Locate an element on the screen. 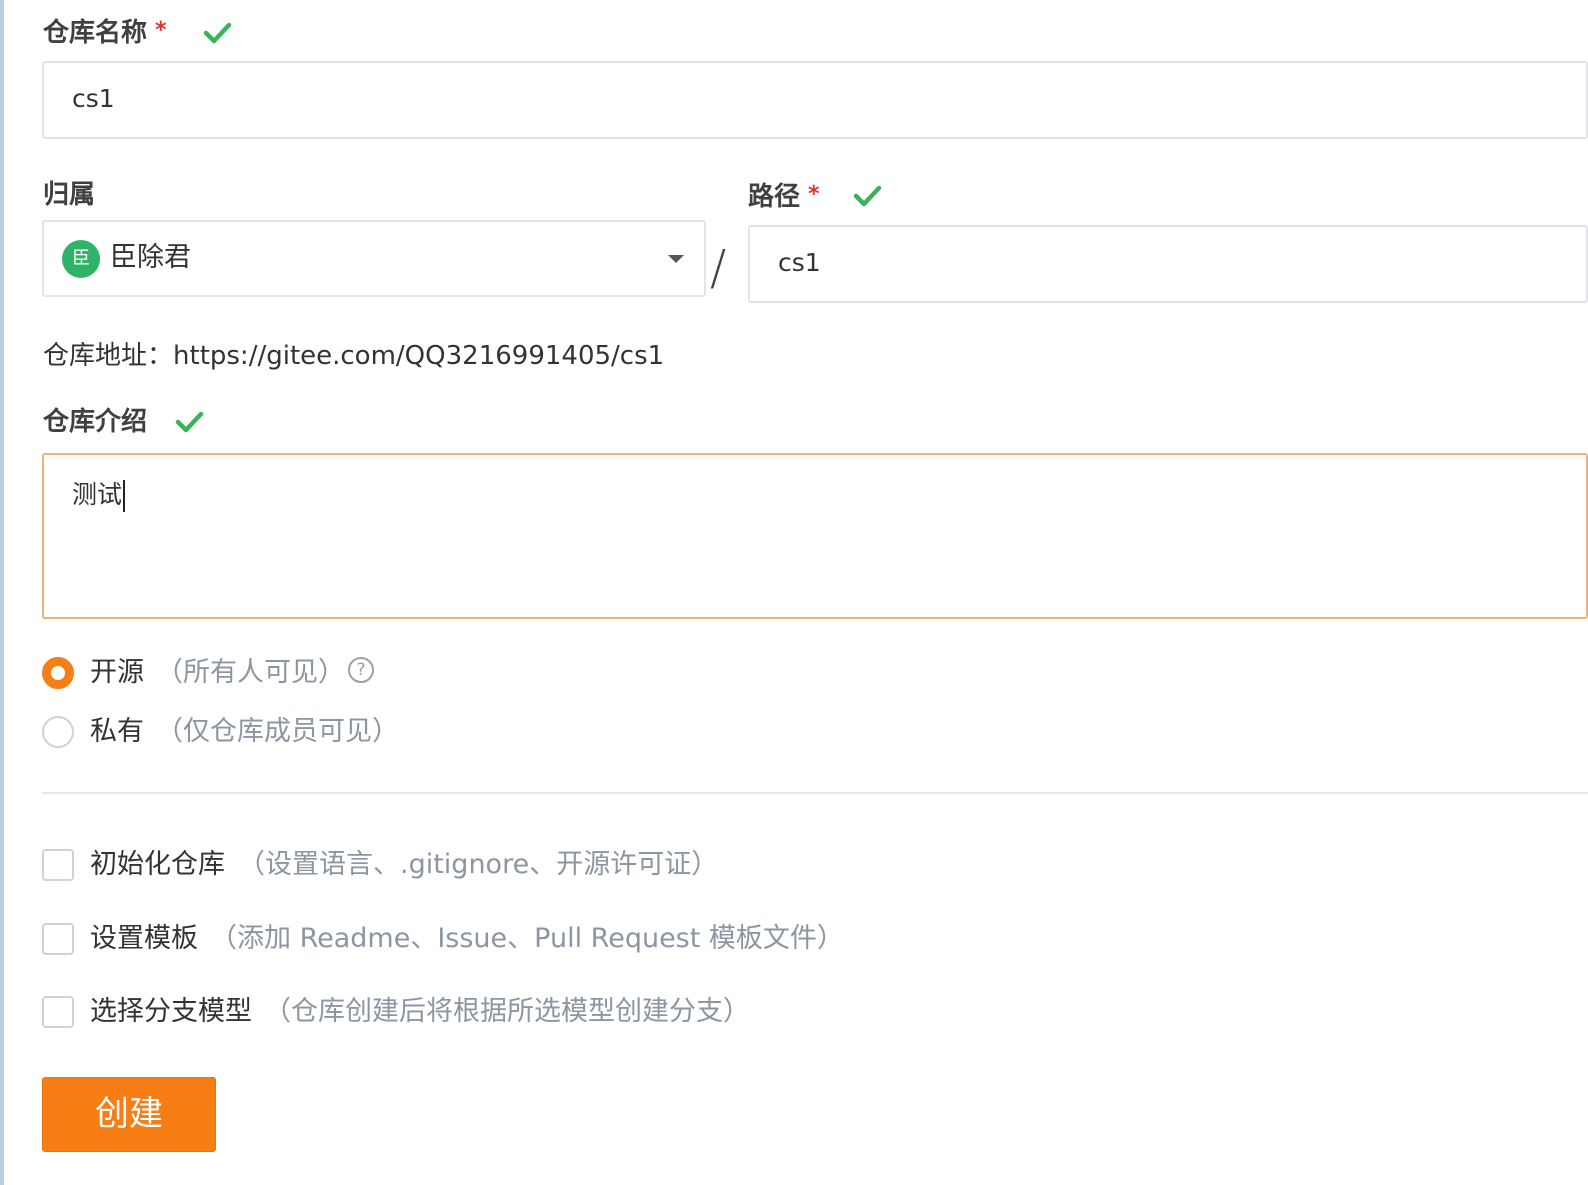  left-border is located at coordinates (2, 592).